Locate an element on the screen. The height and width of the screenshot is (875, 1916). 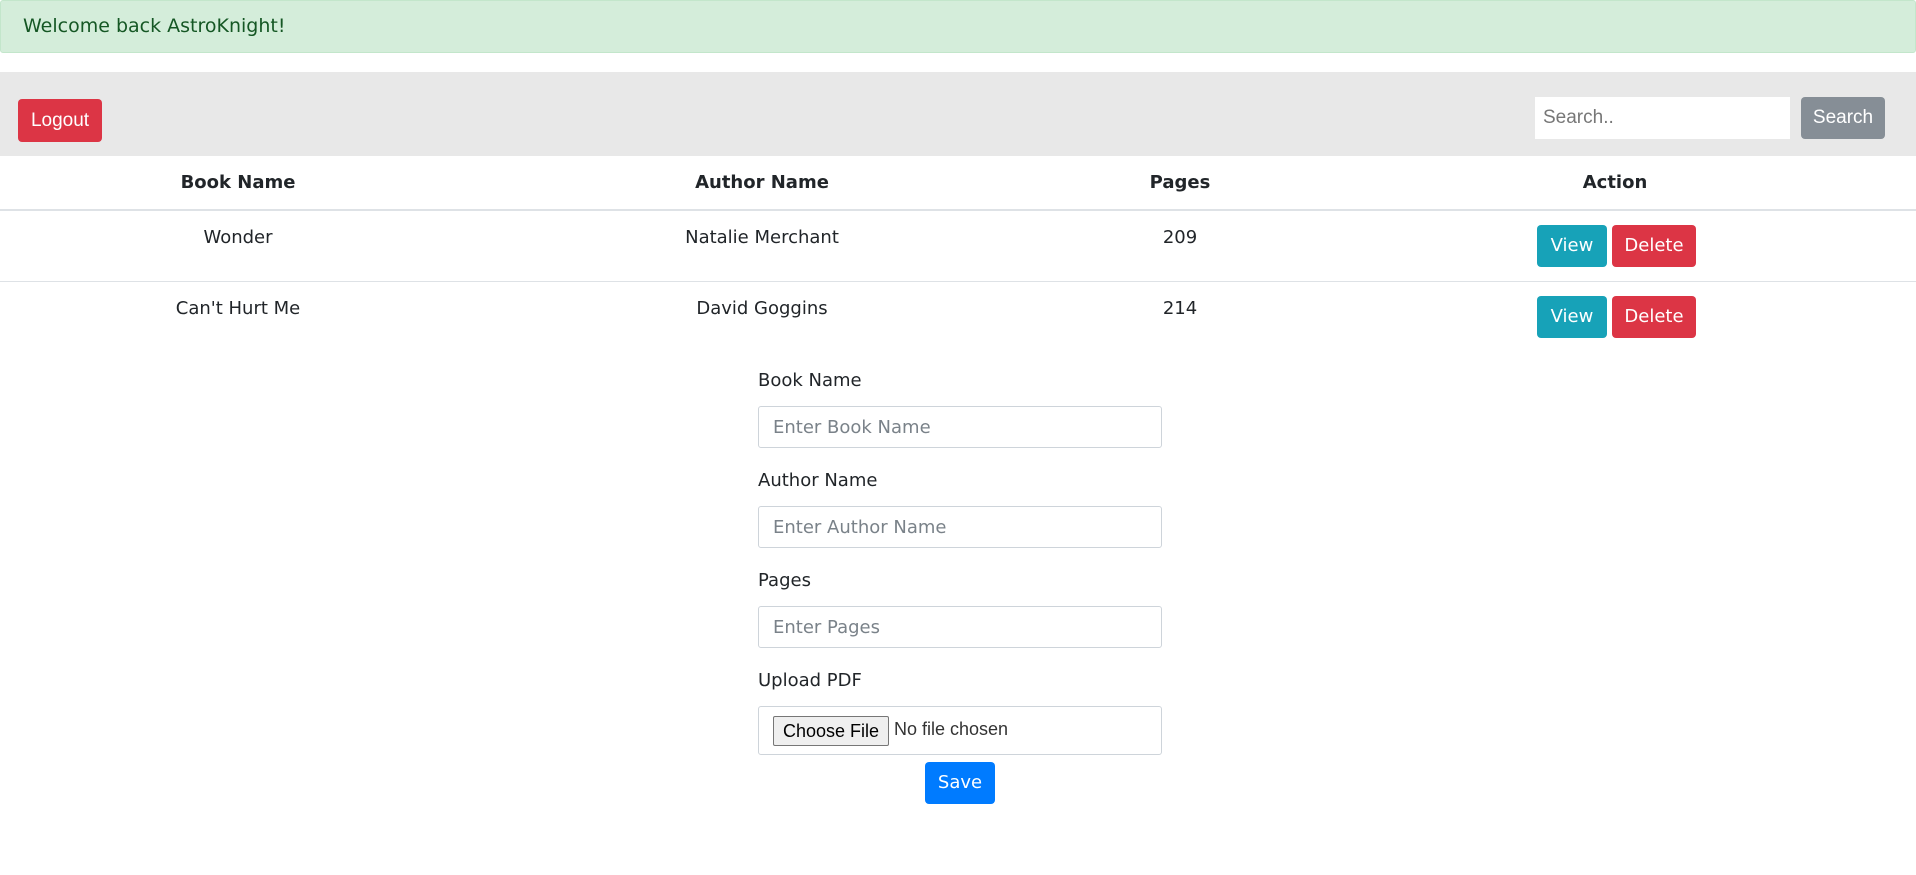
logout-button: Logout is located at coordinates (60, 120).